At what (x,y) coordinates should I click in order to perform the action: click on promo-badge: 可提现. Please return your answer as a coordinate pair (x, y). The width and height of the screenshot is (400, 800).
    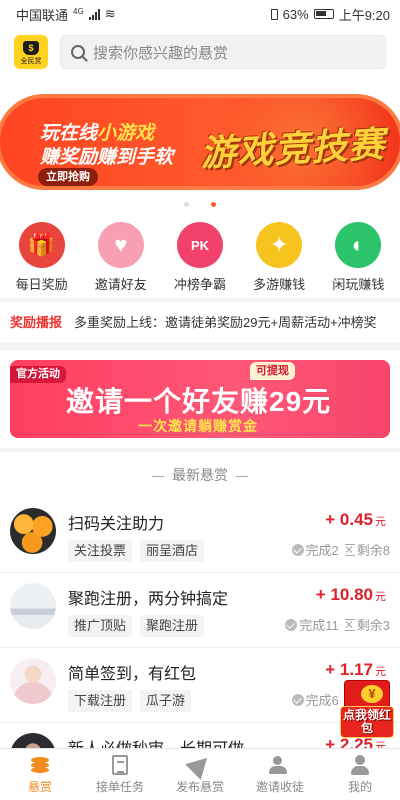
    Looking at the image, I should click on (272, 371).